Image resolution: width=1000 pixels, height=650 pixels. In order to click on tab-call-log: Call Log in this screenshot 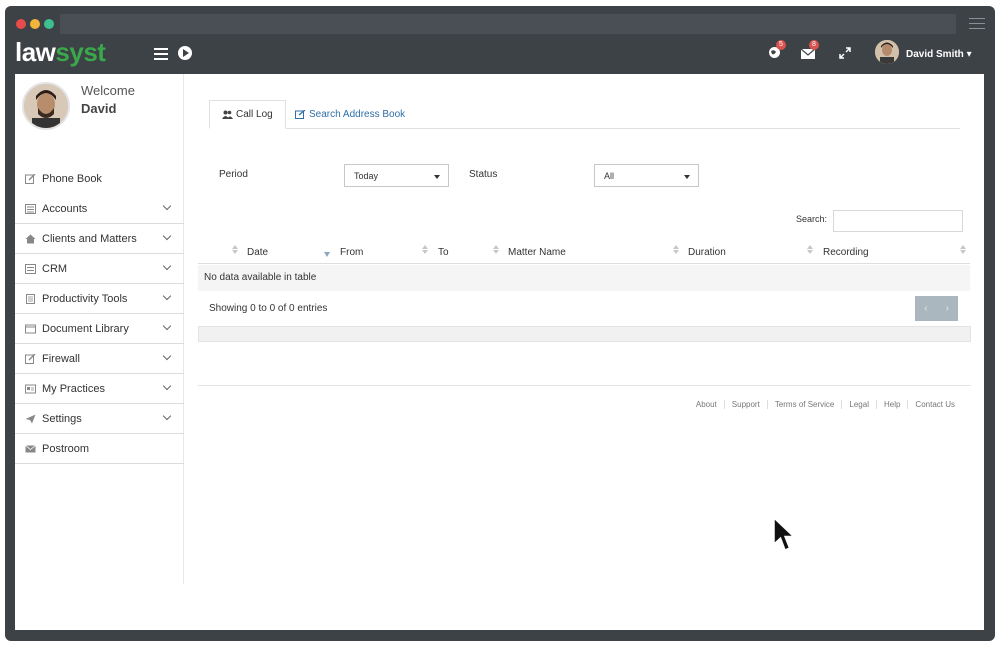, I will do `click(247, 114)`.